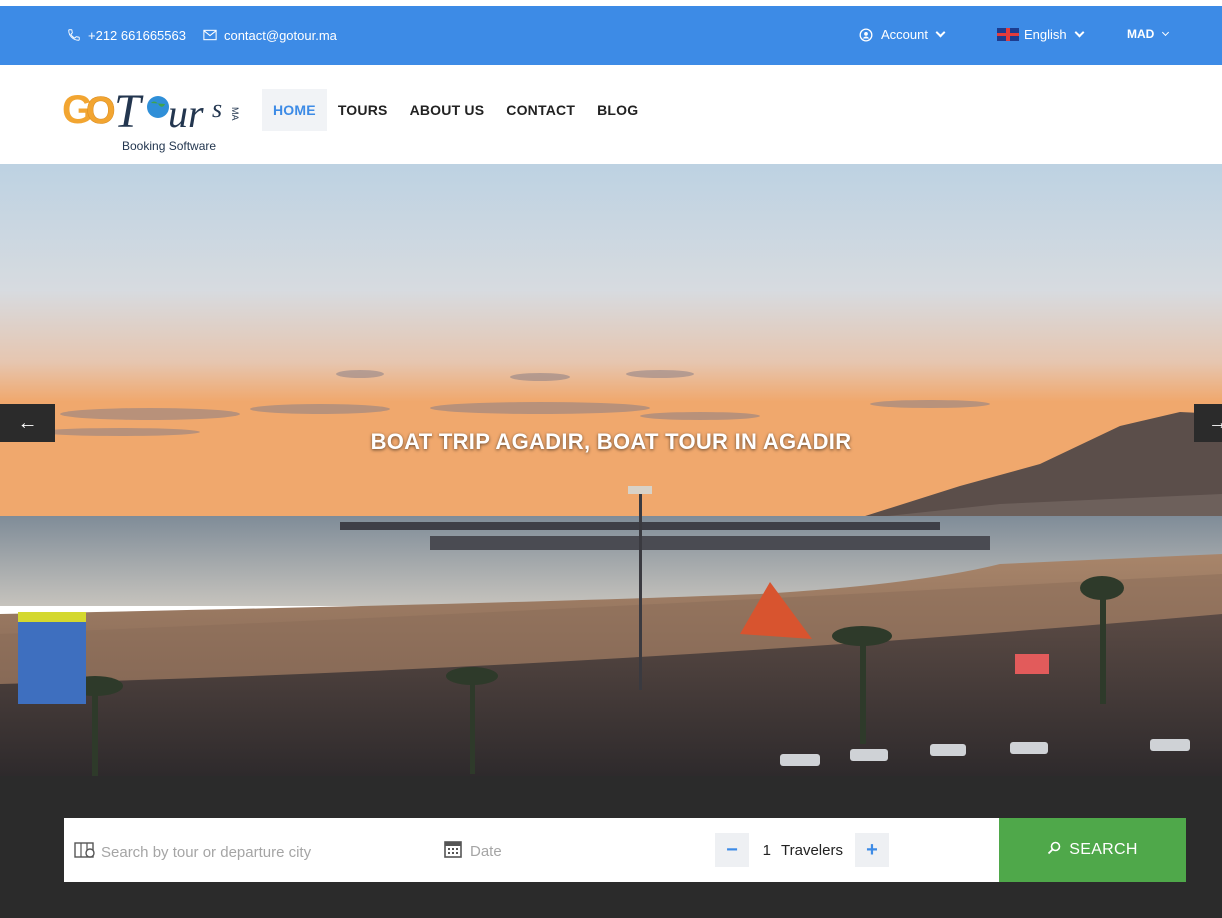  Describe the element at coordinates (235, 114) in the screenshot. I see `logo-suffix: MA` at that location.